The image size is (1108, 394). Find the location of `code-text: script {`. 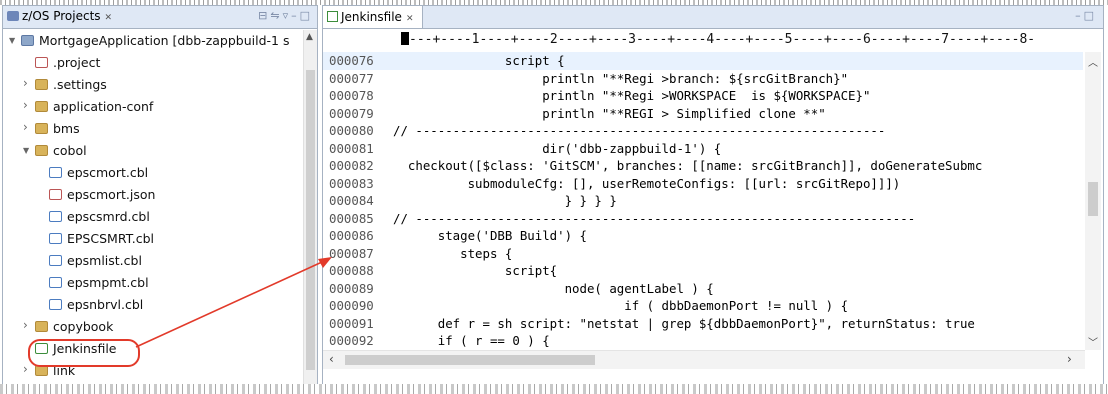

code-text: script { is located at coordinates (479, 60).